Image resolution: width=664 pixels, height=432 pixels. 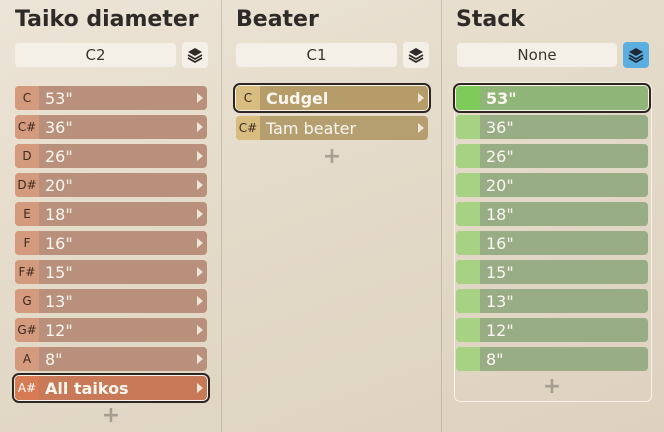 What do you see at coordinates (107, 19) in the screenshot?
I see `taiko-diameter-title: Taiko diameter` at bounding box center [107, 19].